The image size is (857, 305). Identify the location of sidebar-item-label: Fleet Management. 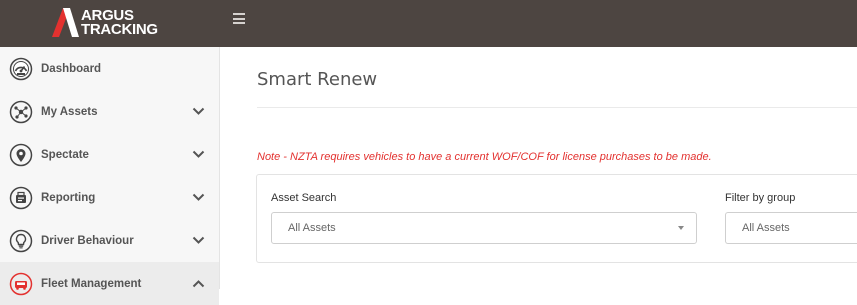
(91, 283).